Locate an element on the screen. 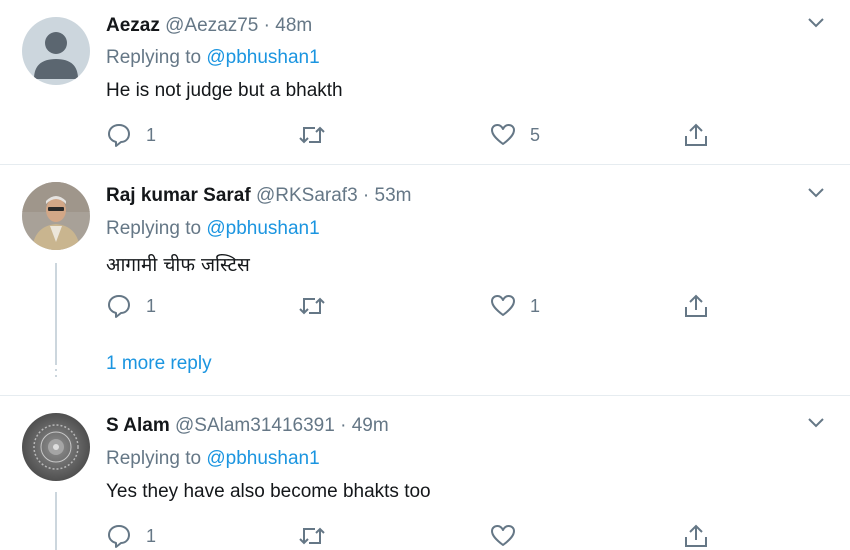 The width and height of the screenshot is (850, 550). timestamp: 48m is located at coordinates (293, 25).